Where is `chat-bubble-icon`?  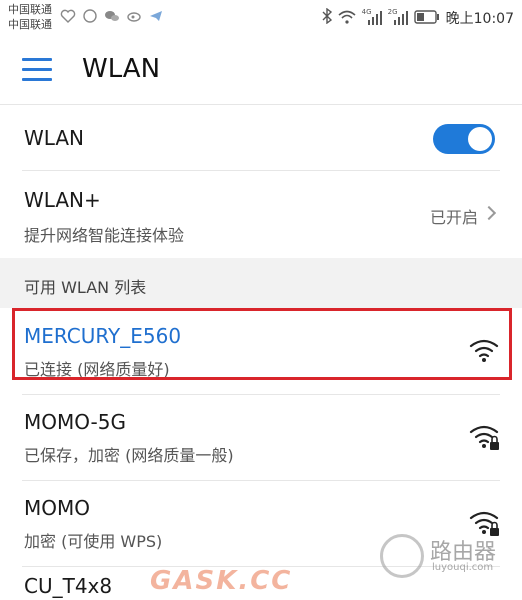 chat-bubble-icon is located at coordinates (90, 16).